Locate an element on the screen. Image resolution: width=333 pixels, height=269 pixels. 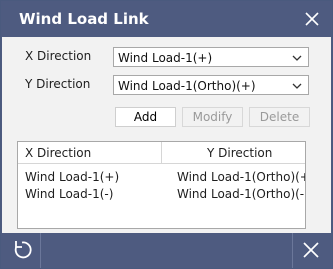
y-direction-value: Wind Load-1(Ortho)(+) is located at coordinates (187, 86).